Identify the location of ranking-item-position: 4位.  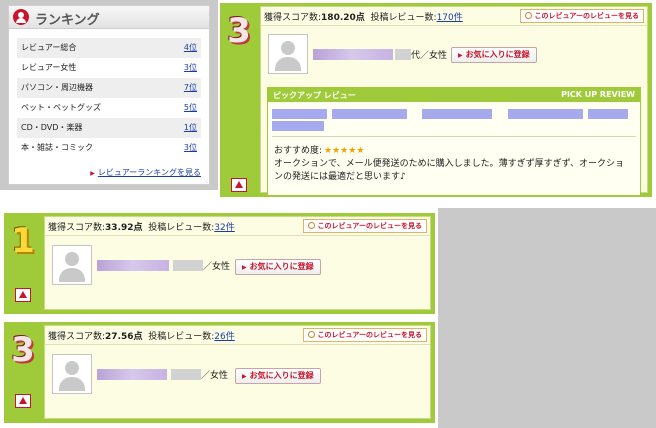
(190, 48).